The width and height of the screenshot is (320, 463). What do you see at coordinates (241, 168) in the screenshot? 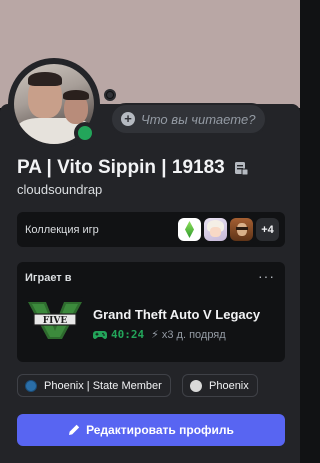
I see `profile-note-icon` at bounding box center [241, 168].